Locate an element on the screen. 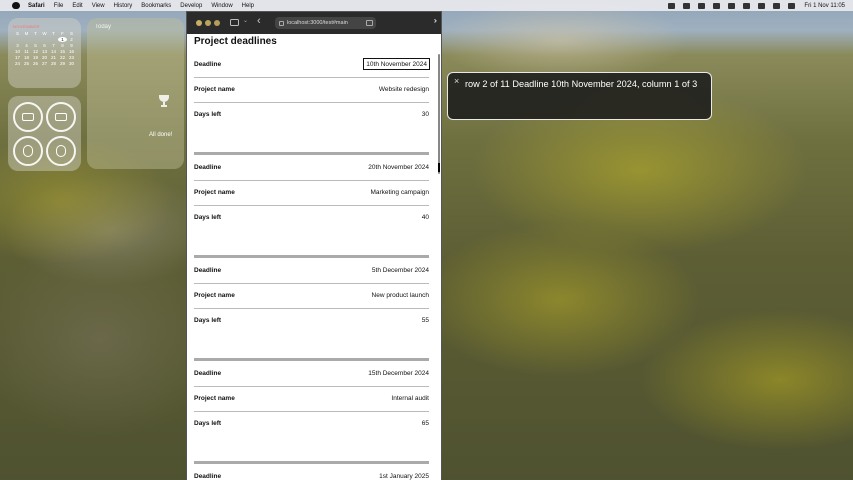 This screenshot has width=853, height=480. row-label: Days left is located at coordinates (208, 114).